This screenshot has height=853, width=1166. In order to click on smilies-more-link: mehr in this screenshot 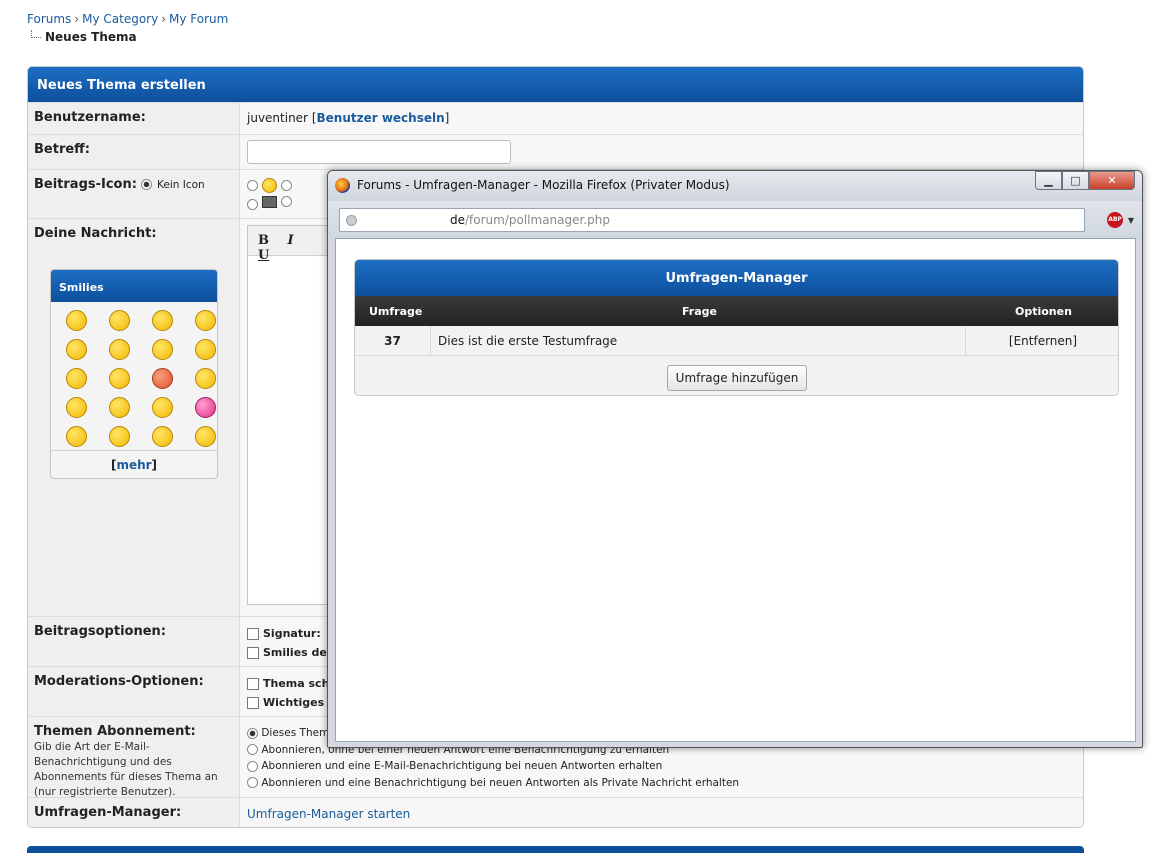, I will do `click(133, 465)`.